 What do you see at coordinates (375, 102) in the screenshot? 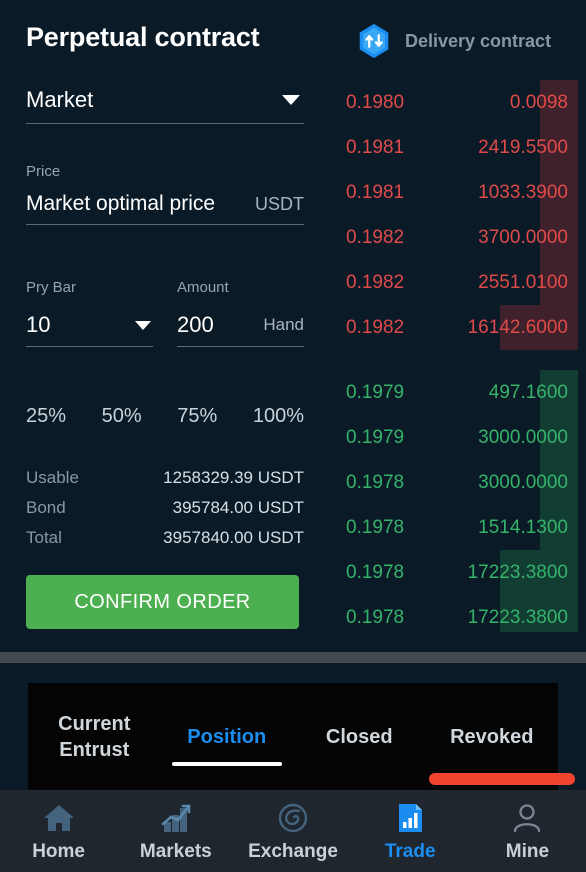
I see `ask-price: 0.1980` at bounding box center [375, 102].